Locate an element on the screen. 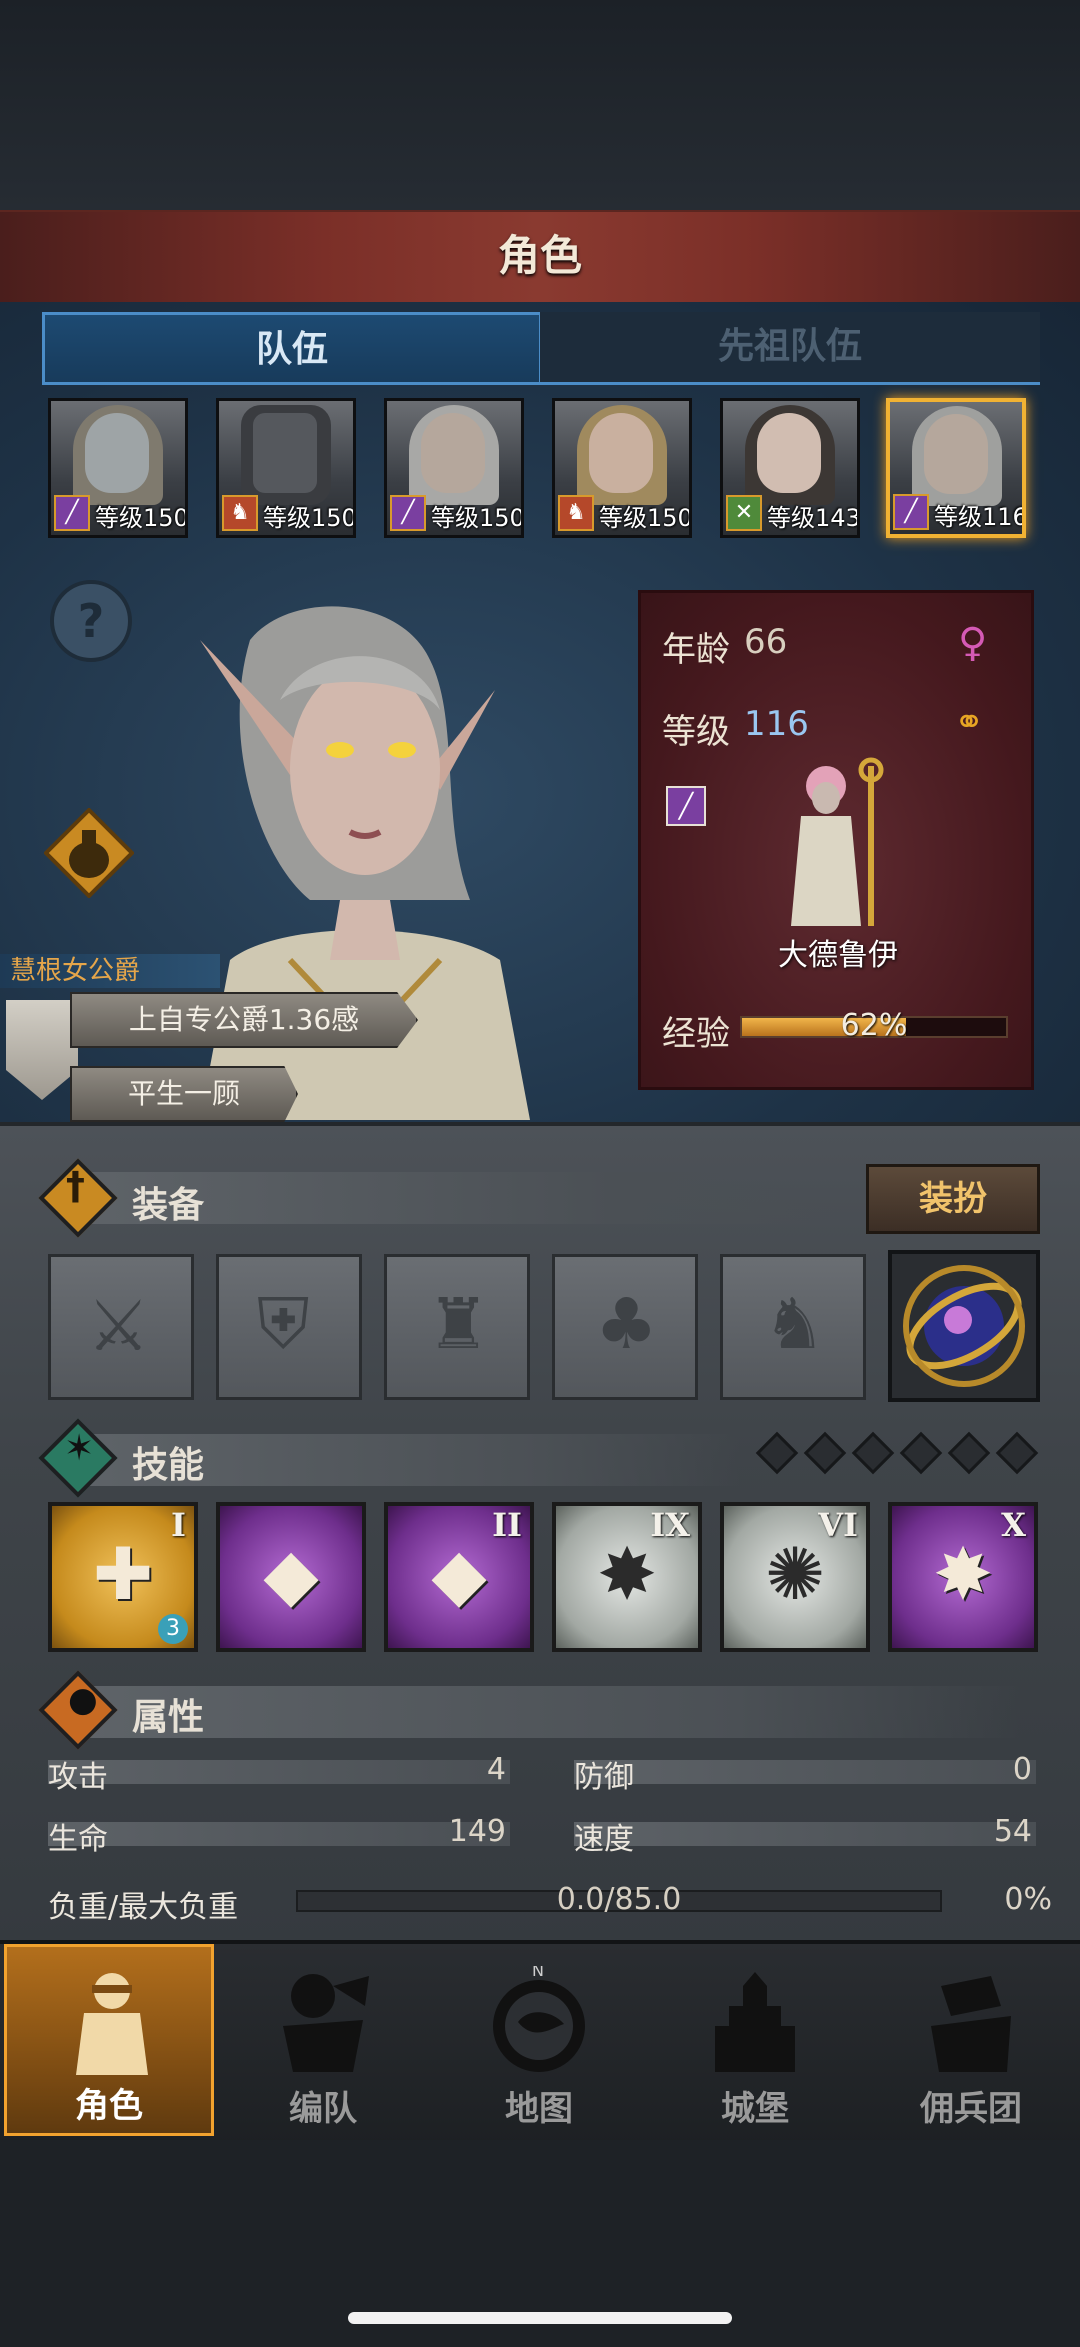  help-button: ? is located at coordinates (91, 621).